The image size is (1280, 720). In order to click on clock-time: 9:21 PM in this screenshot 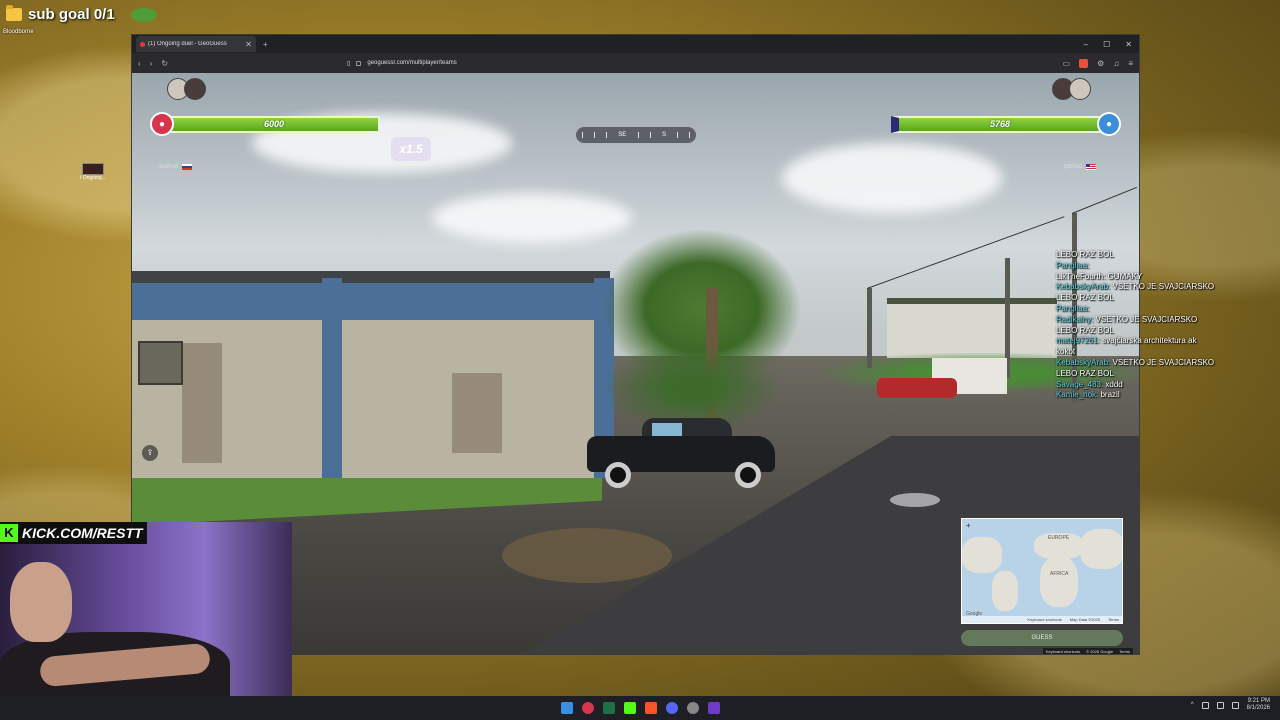, I will do `click(1258, 701)`.